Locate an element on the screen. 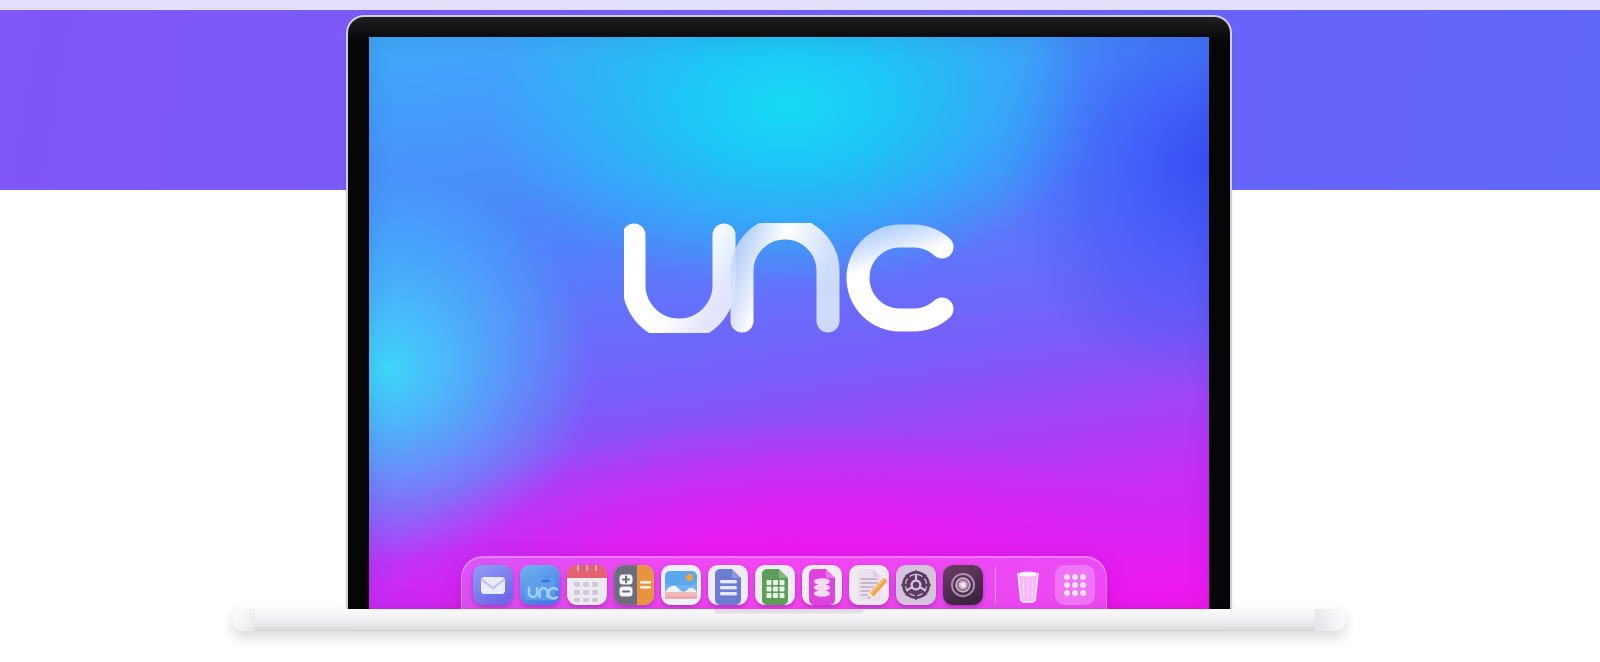 This screenshot has width=1600, height=662. dock-item-calendar is located at coordinates (587, 585).